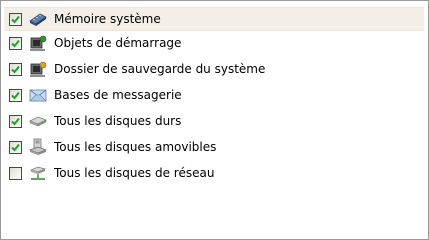  Describe the element at coordinates (38, 121) in the screenshot. I see `hard-disk-icon` at that location.